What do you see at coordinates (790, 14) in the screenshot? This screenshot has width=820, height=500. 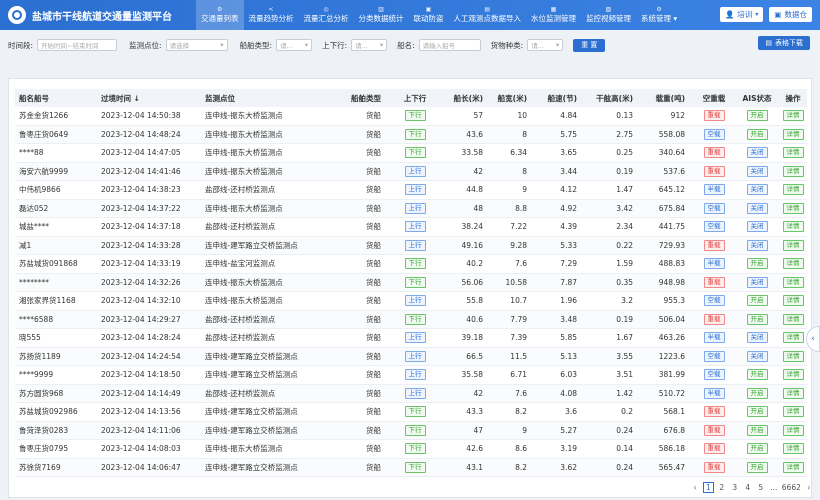 I see `data-warehouse-button: ▣ 数据仓` at bounding box center [790, 14].